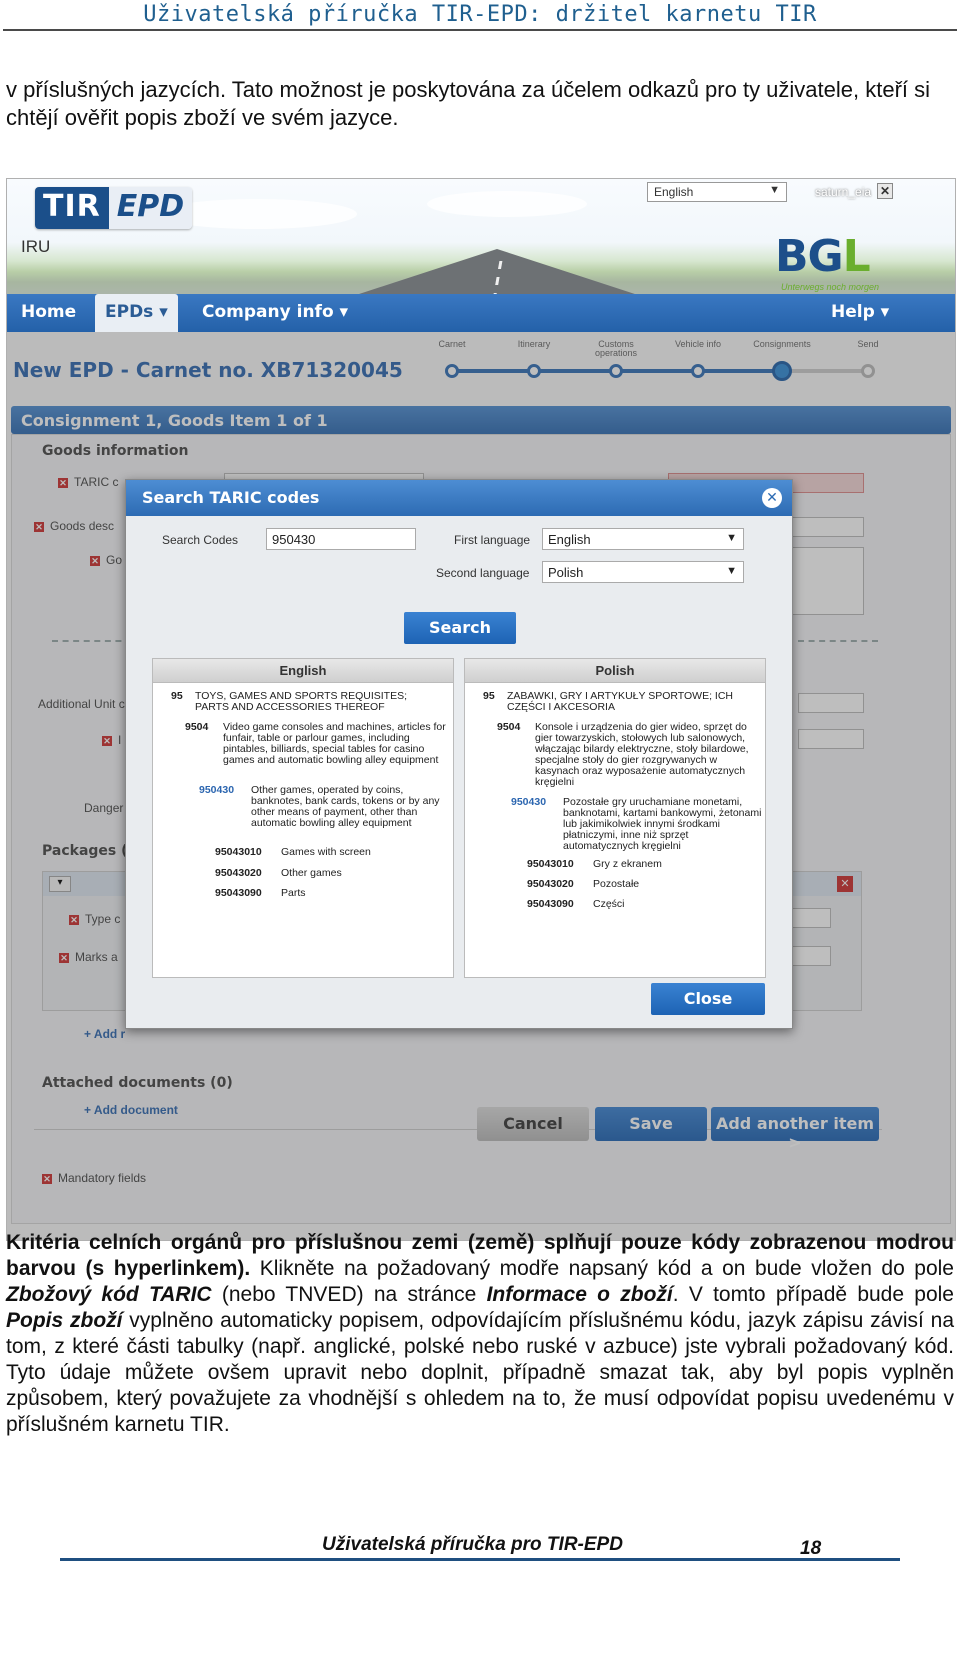 The height and width of the screenshot is (1666, 960). Describe the element at coordinates (830, 287) in the screenshot. I see `bgl-tagline: Unterwegs noch morgen` at that location.